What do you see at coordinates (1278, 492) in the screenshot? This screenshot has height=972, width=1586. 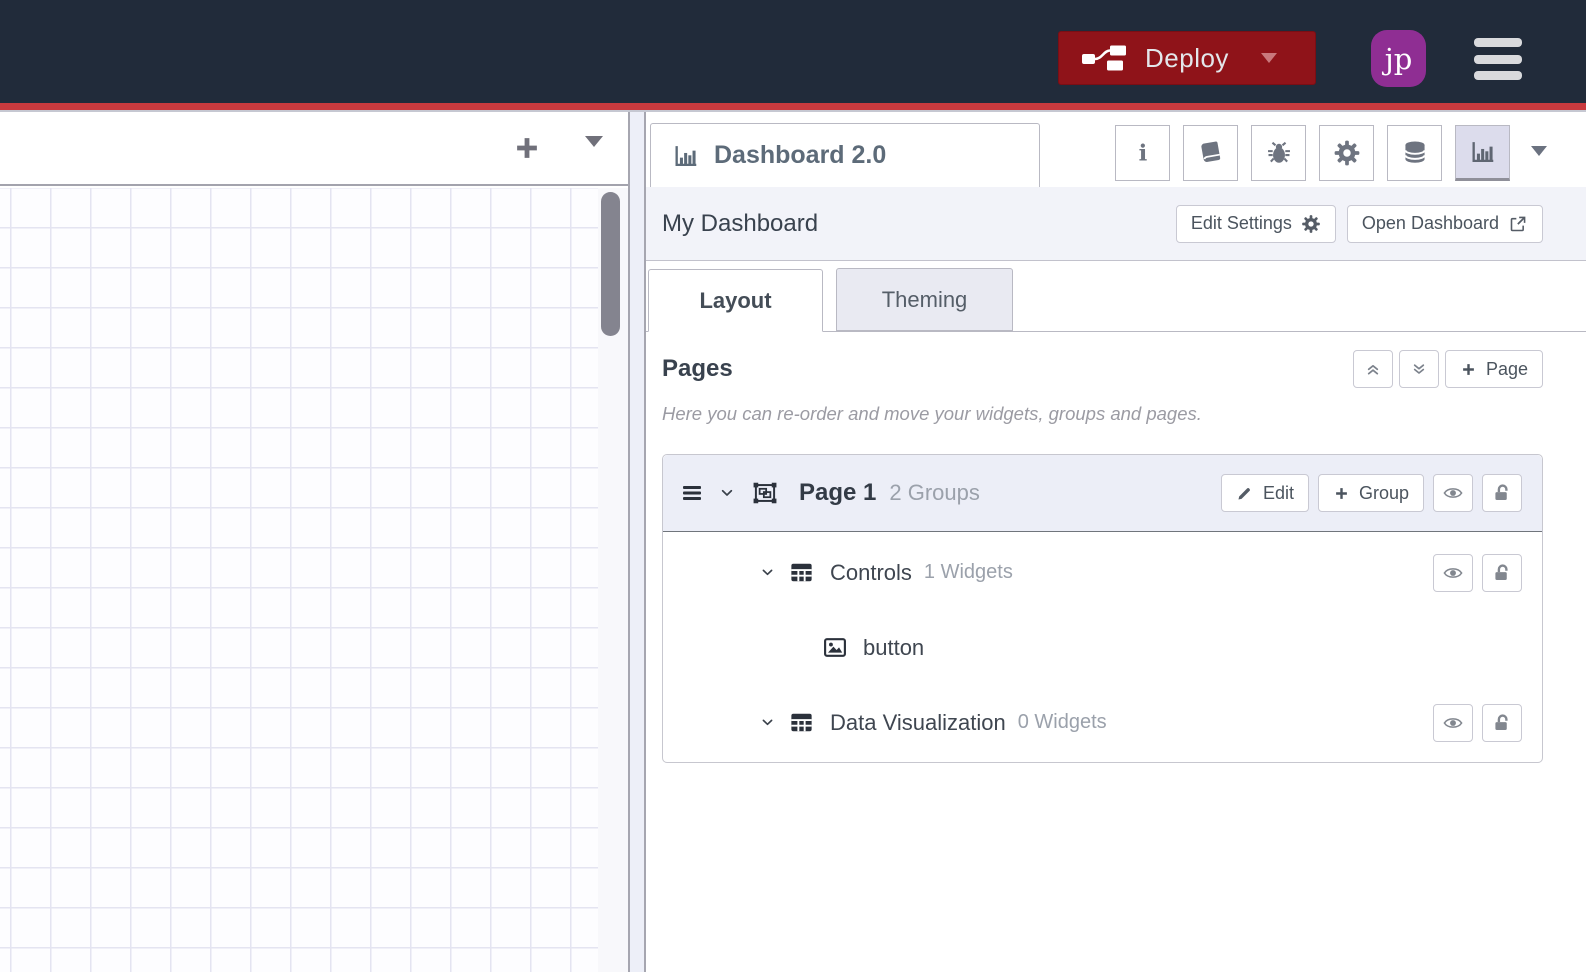 I see `edit-page-label: Edit` at bounding box center [1278, 492].